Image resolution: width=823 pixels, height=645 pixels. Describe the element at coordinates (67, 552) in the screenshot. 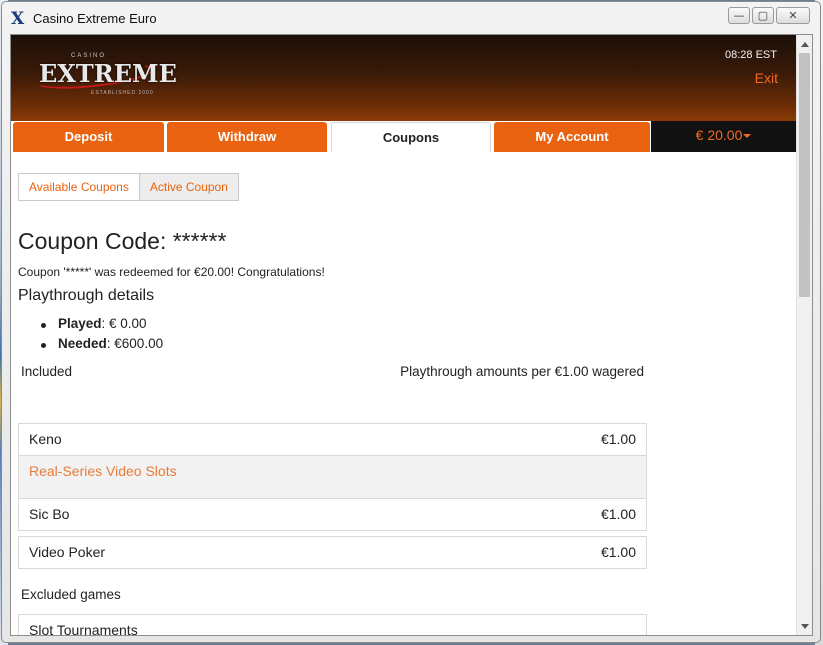

I see `game-name: Video Poker` at that location.